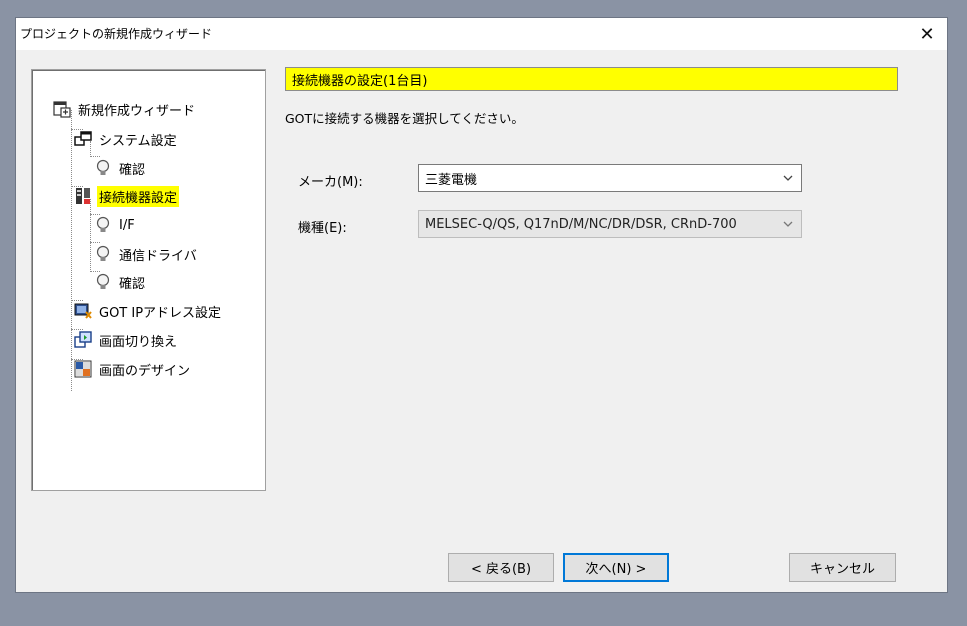  What do you see at coordinates (83, 139) in the screenshot?
I see `system-settings-icon` at bounding box center [83, 139].